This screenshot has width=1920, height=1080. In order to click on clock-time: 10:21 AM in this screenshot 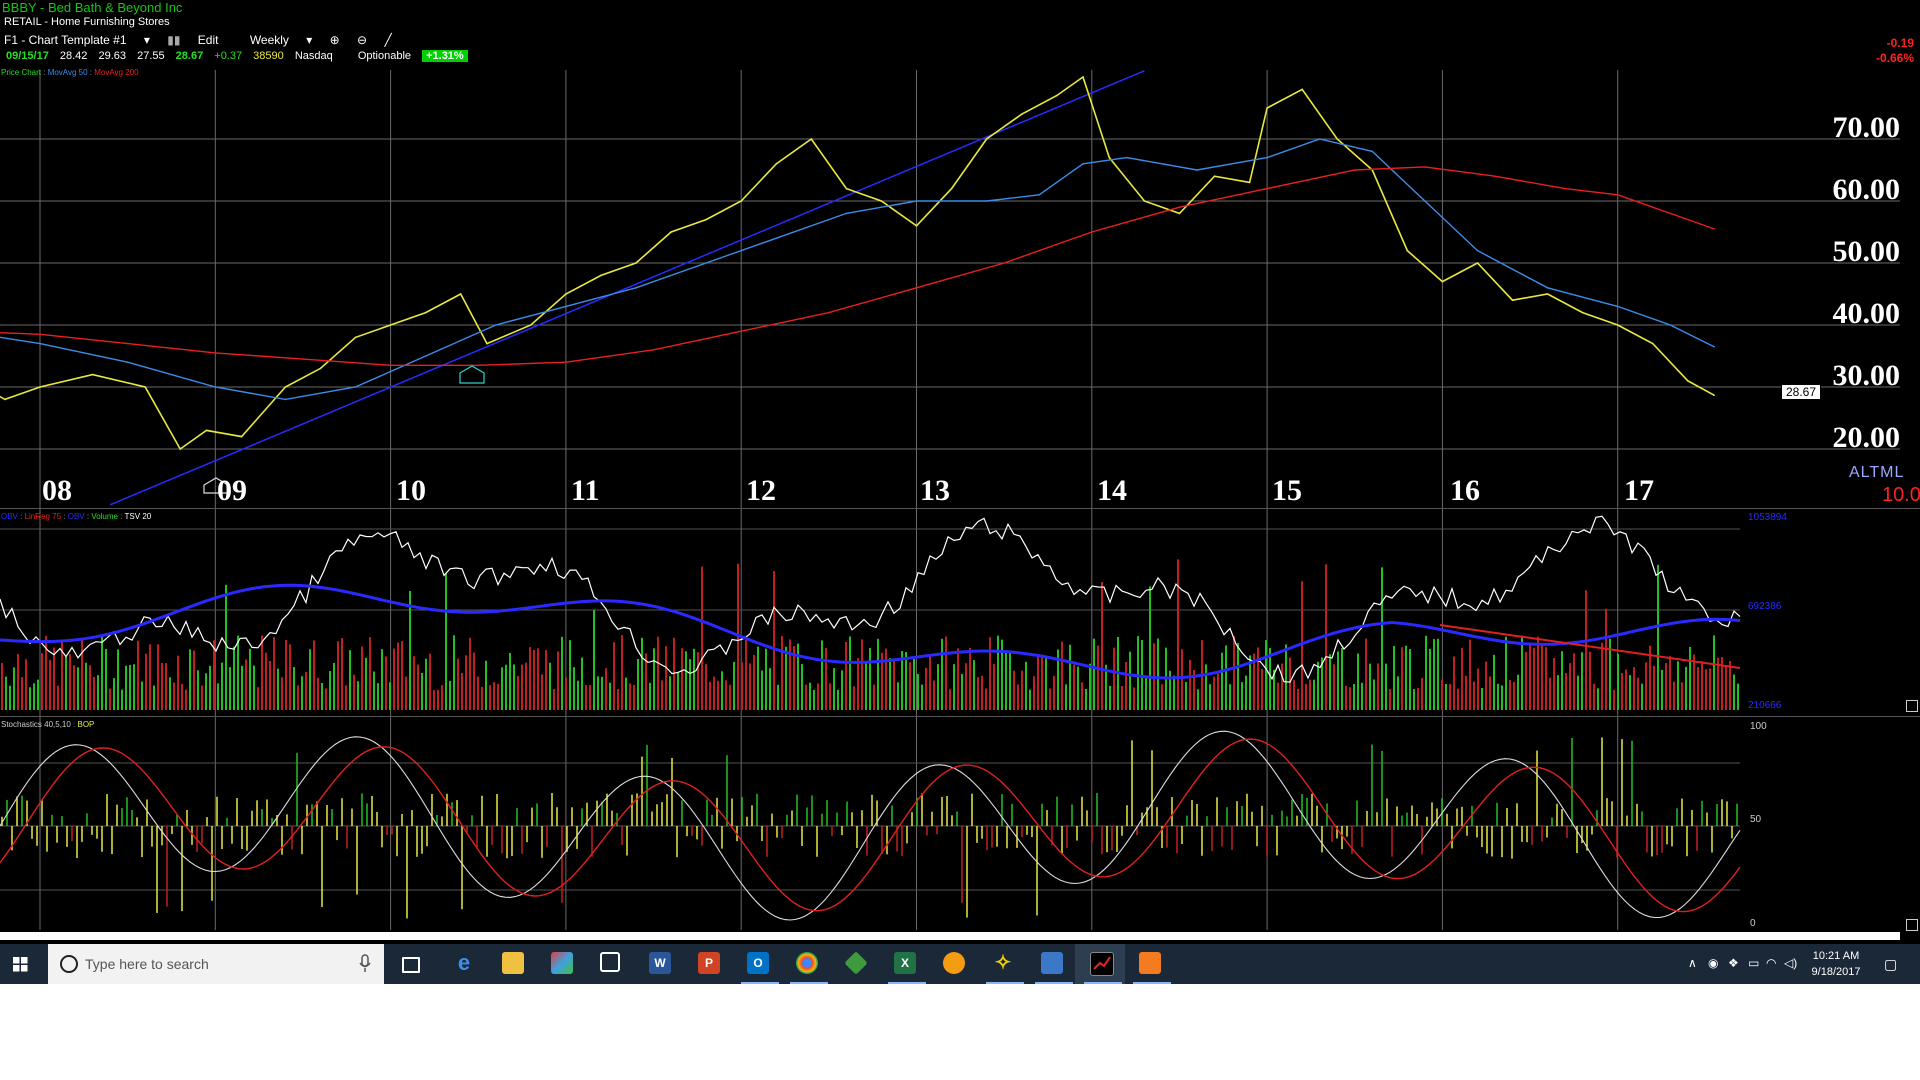, I will do `click(1836, 956)`.